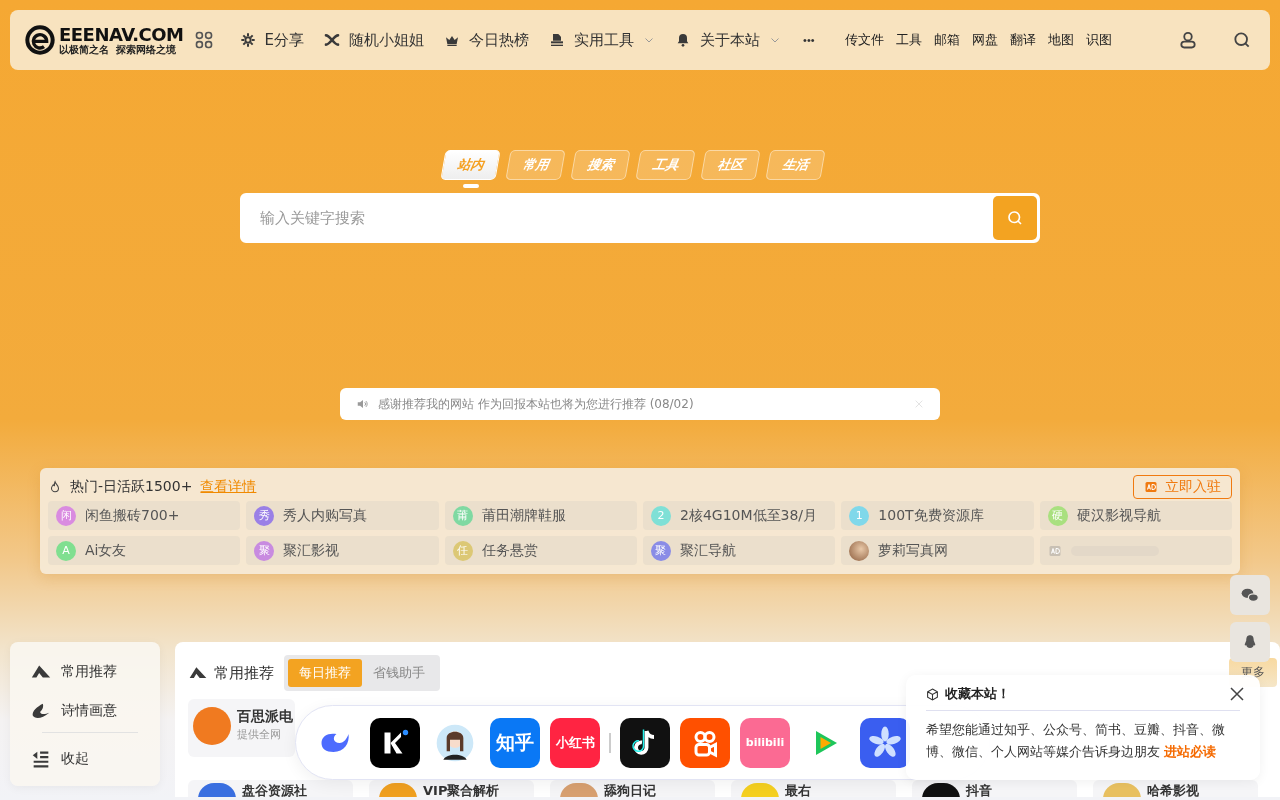 The width and height of the screenshot is (1280, 800). What do you see at coordinates (270, 788) in the screenshot?
I see `site-card: 盘谷资源社` at bounding box center [270, 788].